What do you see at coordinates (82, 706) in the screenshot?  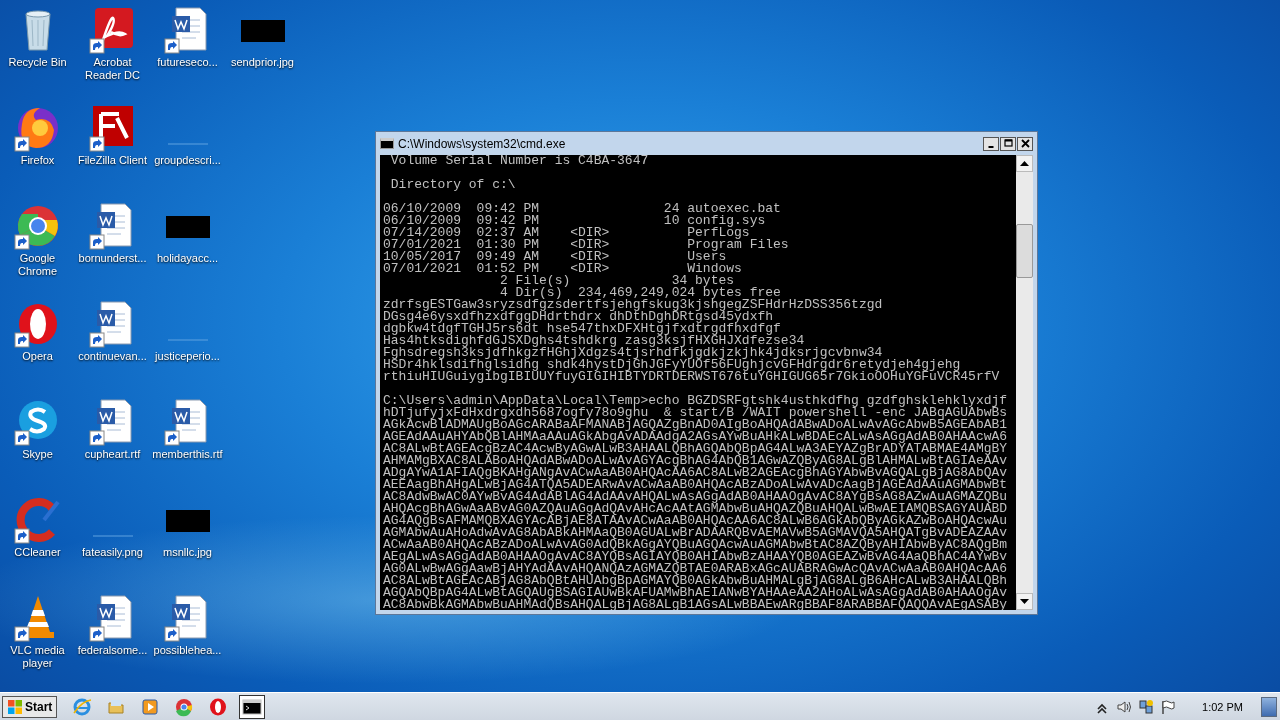 I see `internet-explorer-icon` at bounding box center [82, 706].